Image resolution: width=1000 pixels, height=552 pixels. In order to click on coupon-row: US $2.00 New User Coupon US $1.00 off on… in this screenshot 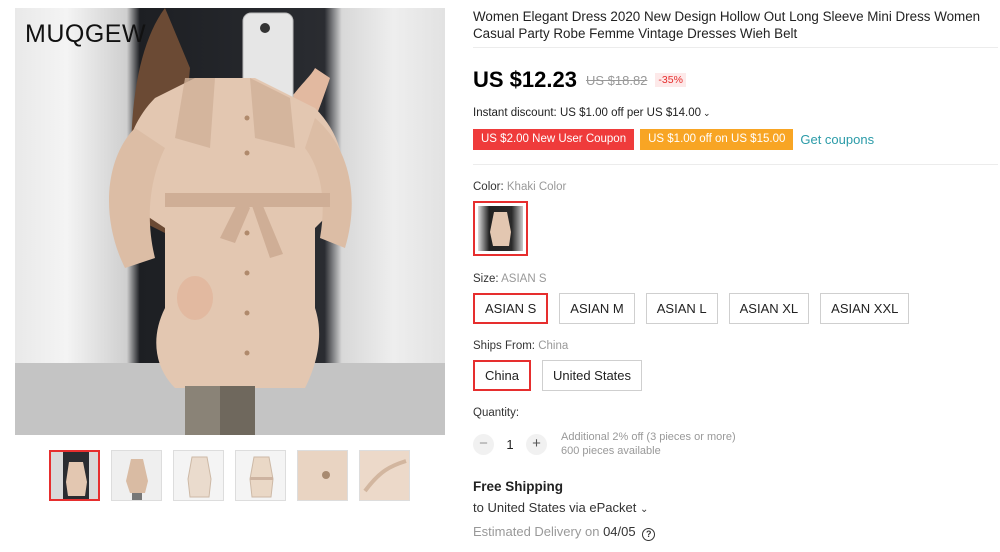, I will do `click(673, 139)`.